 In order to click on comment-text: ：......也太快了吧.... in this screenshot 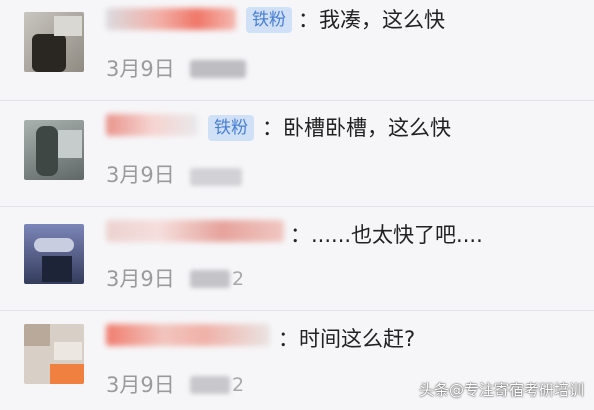, I will do `click(386, 235)`.